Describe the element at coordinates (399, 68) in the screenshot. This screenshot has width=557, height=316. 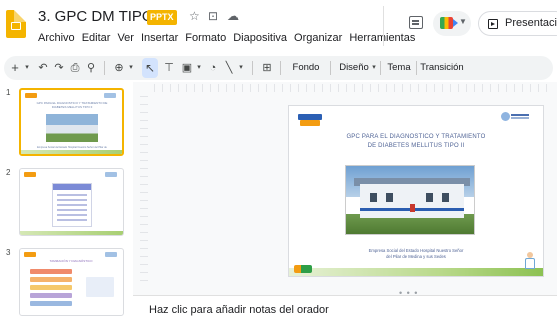
I see `theme-button: Tema` at that location.